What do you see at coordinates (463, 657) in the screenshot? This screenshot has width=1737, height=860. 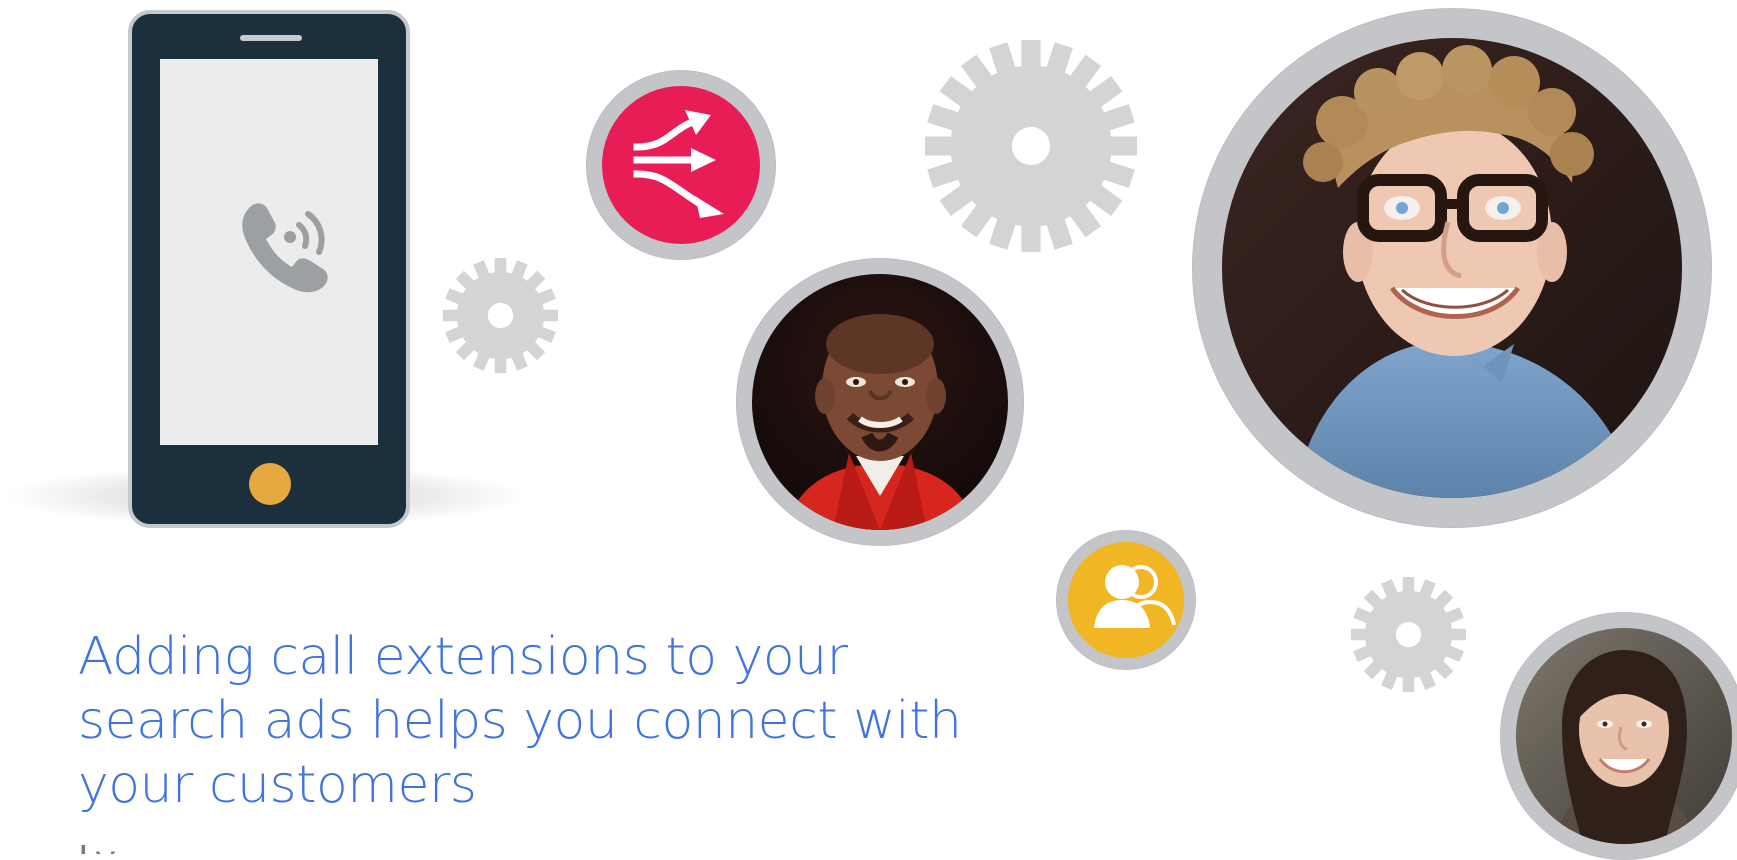 I see `headline-line-1: Adding call extensions to your` at bounding box center [463, 657].